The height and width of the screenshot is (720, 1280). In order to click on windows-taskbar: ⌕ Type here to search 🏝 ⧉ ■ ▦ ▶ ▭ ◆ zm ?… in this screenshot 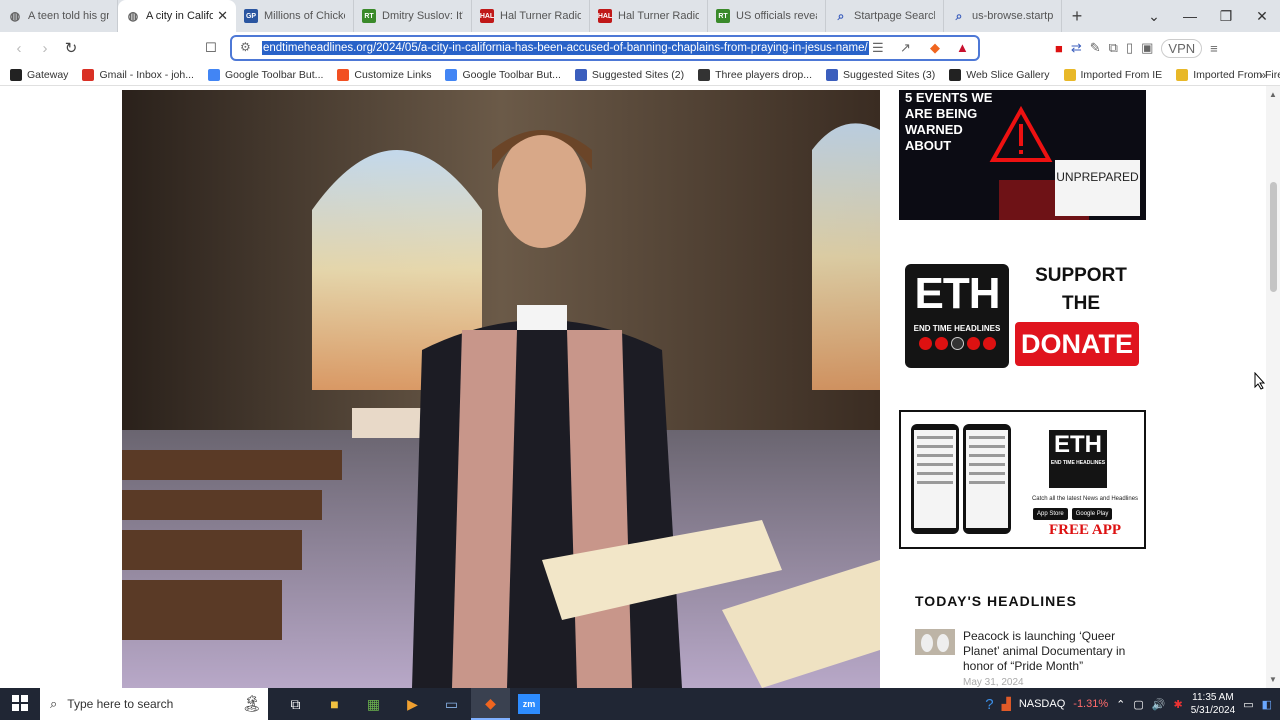, I will do `click(640, 704)`.